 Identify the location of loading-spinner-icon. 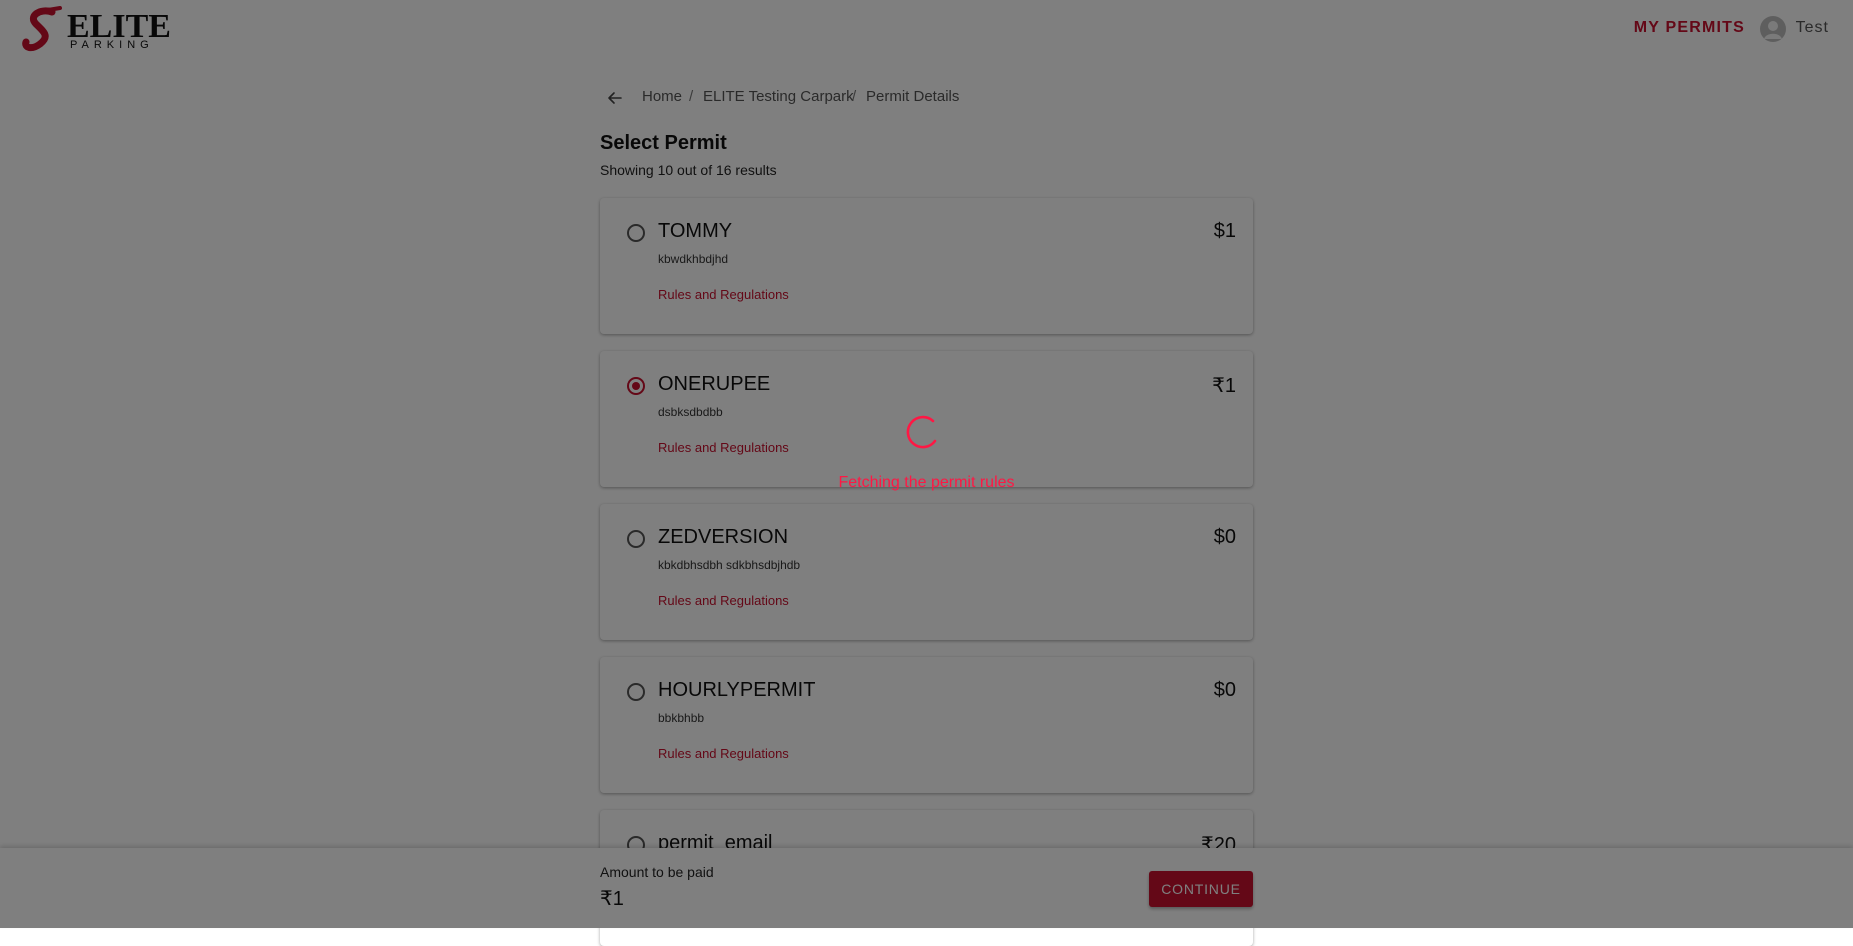
(921, 432).